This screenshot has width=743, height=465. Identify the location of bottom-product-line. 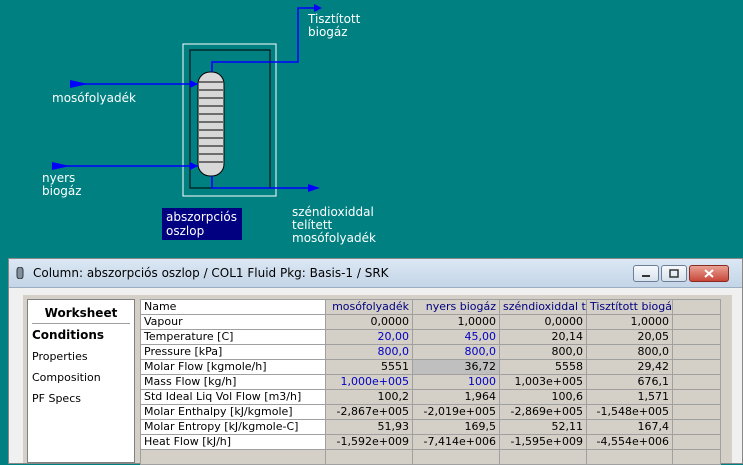
(259, 182).